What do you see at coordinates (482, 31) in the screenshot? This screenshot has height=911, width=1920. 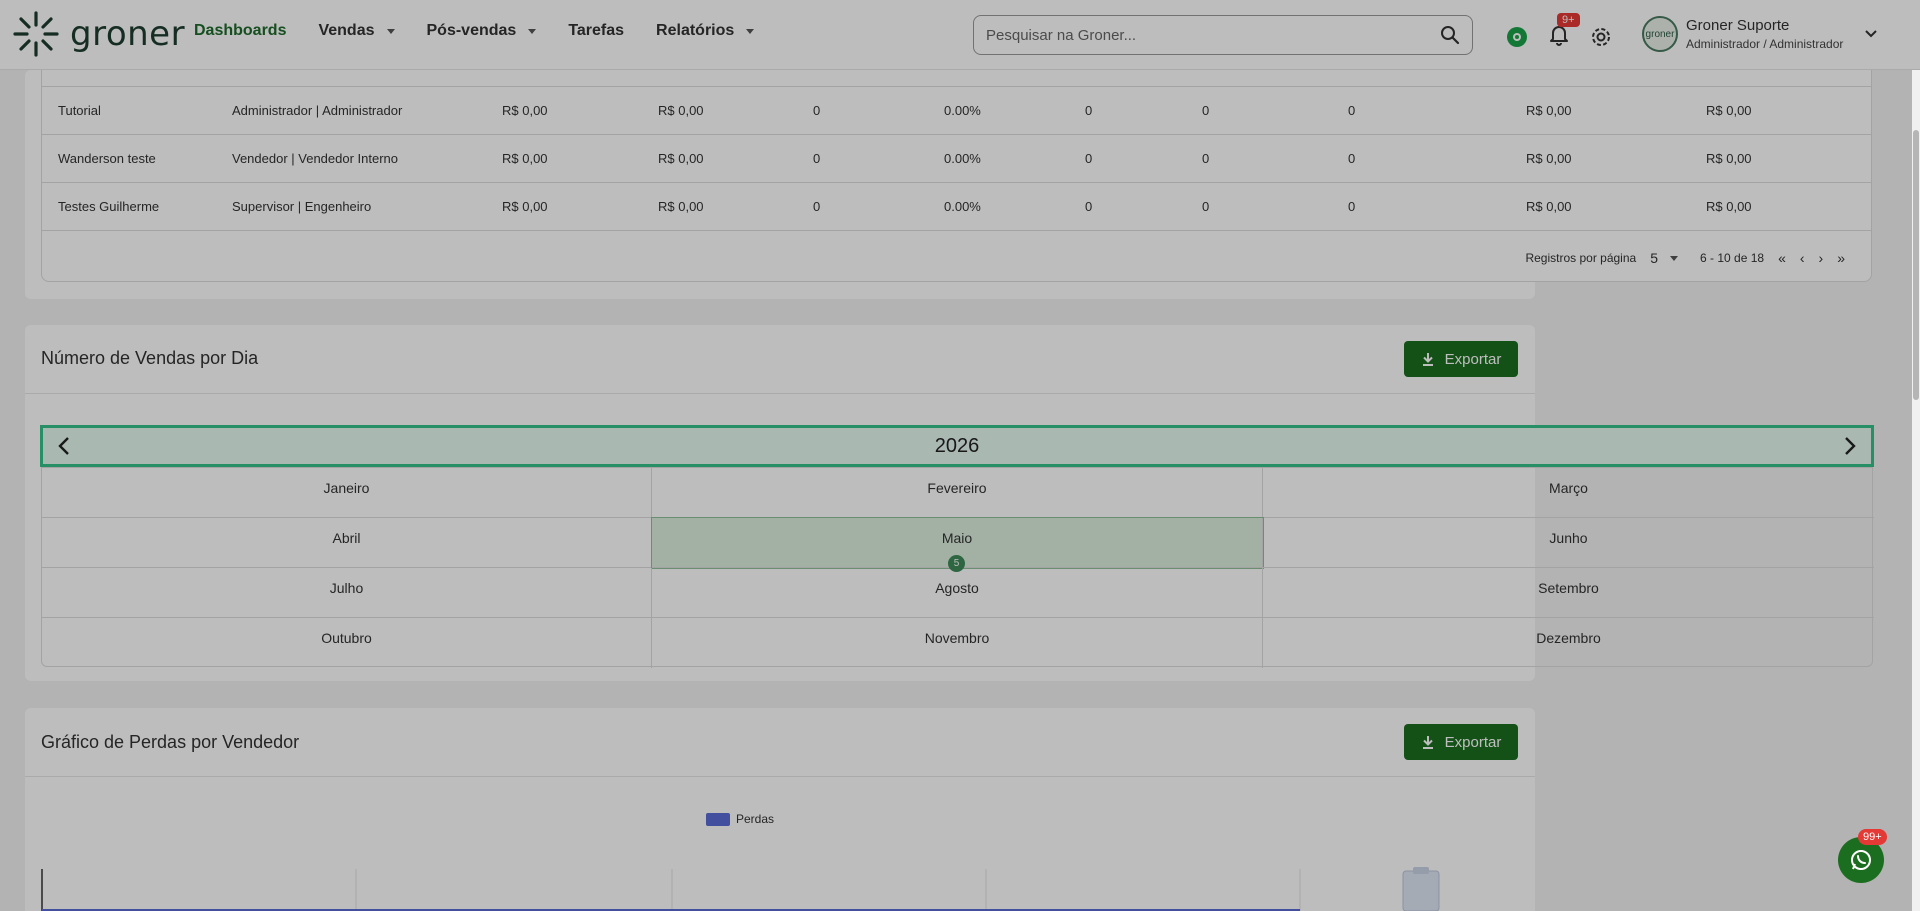 I see `nav-pos-vendas: Pós-vendas` at bounding box center [482, 31].